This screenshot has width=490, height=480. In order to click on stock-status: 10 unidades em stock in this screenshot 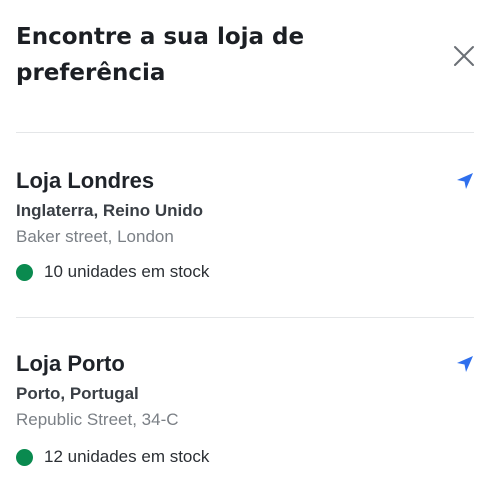, I will do `click(112, 272)`.